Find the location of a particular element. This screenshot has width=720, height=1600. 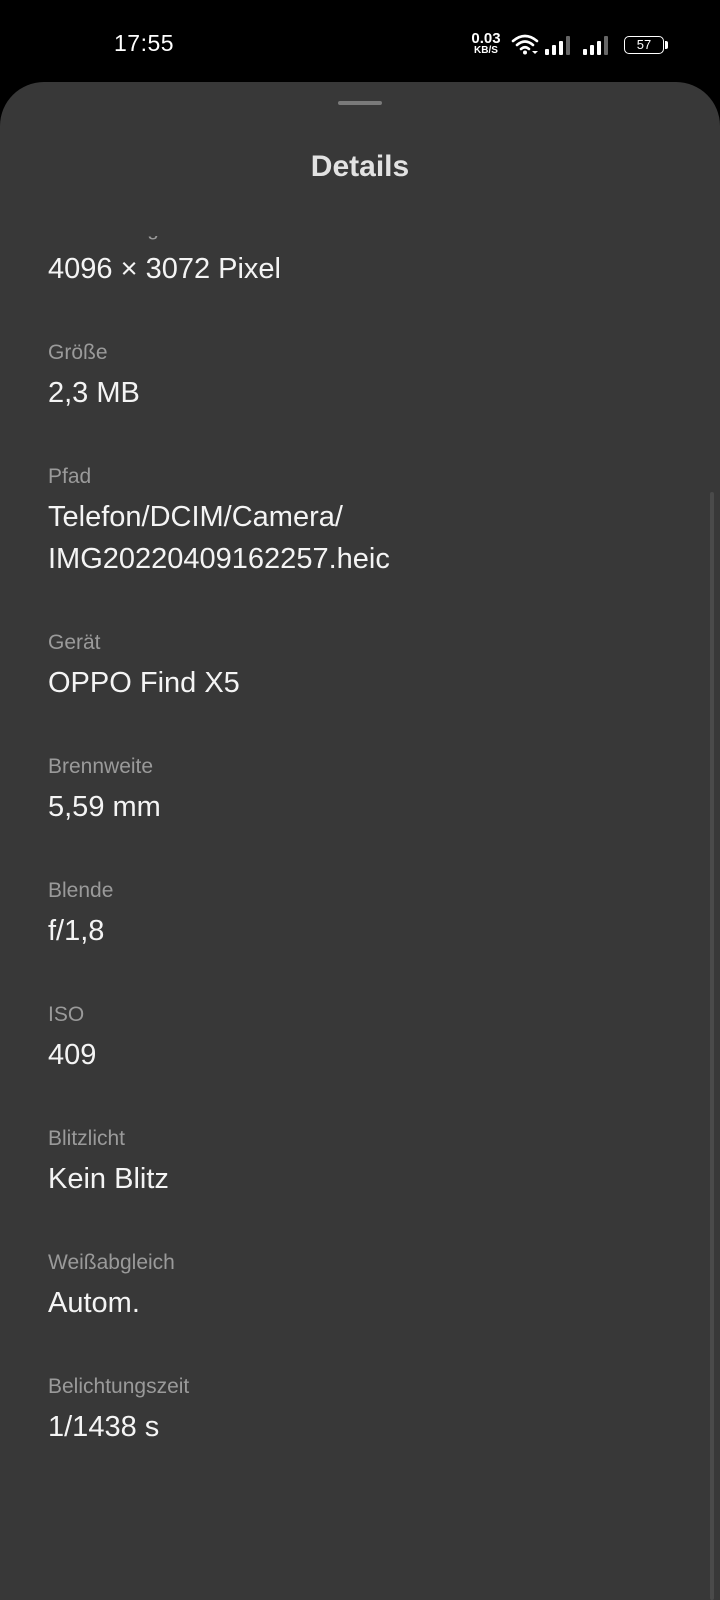

drag-handle is located at coordinates (360, 103).